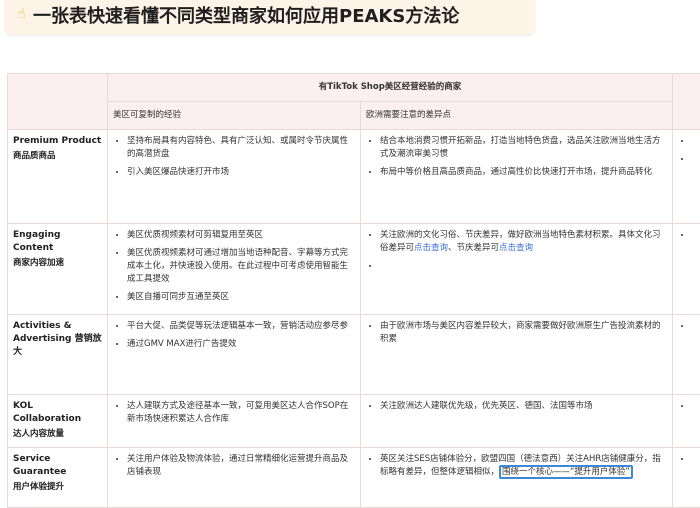 The width and height of the screenshot is (700, 508). What do you see at coordinates (58, 355) in the screenshot?
I see `row-header: Activities & Advertising 营销放大` at bounding box center [58, 355].